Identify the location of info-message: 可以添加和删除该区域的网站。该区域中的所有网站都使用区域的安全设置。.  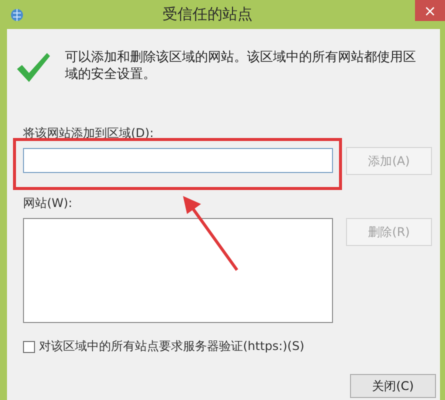
(241, 66).